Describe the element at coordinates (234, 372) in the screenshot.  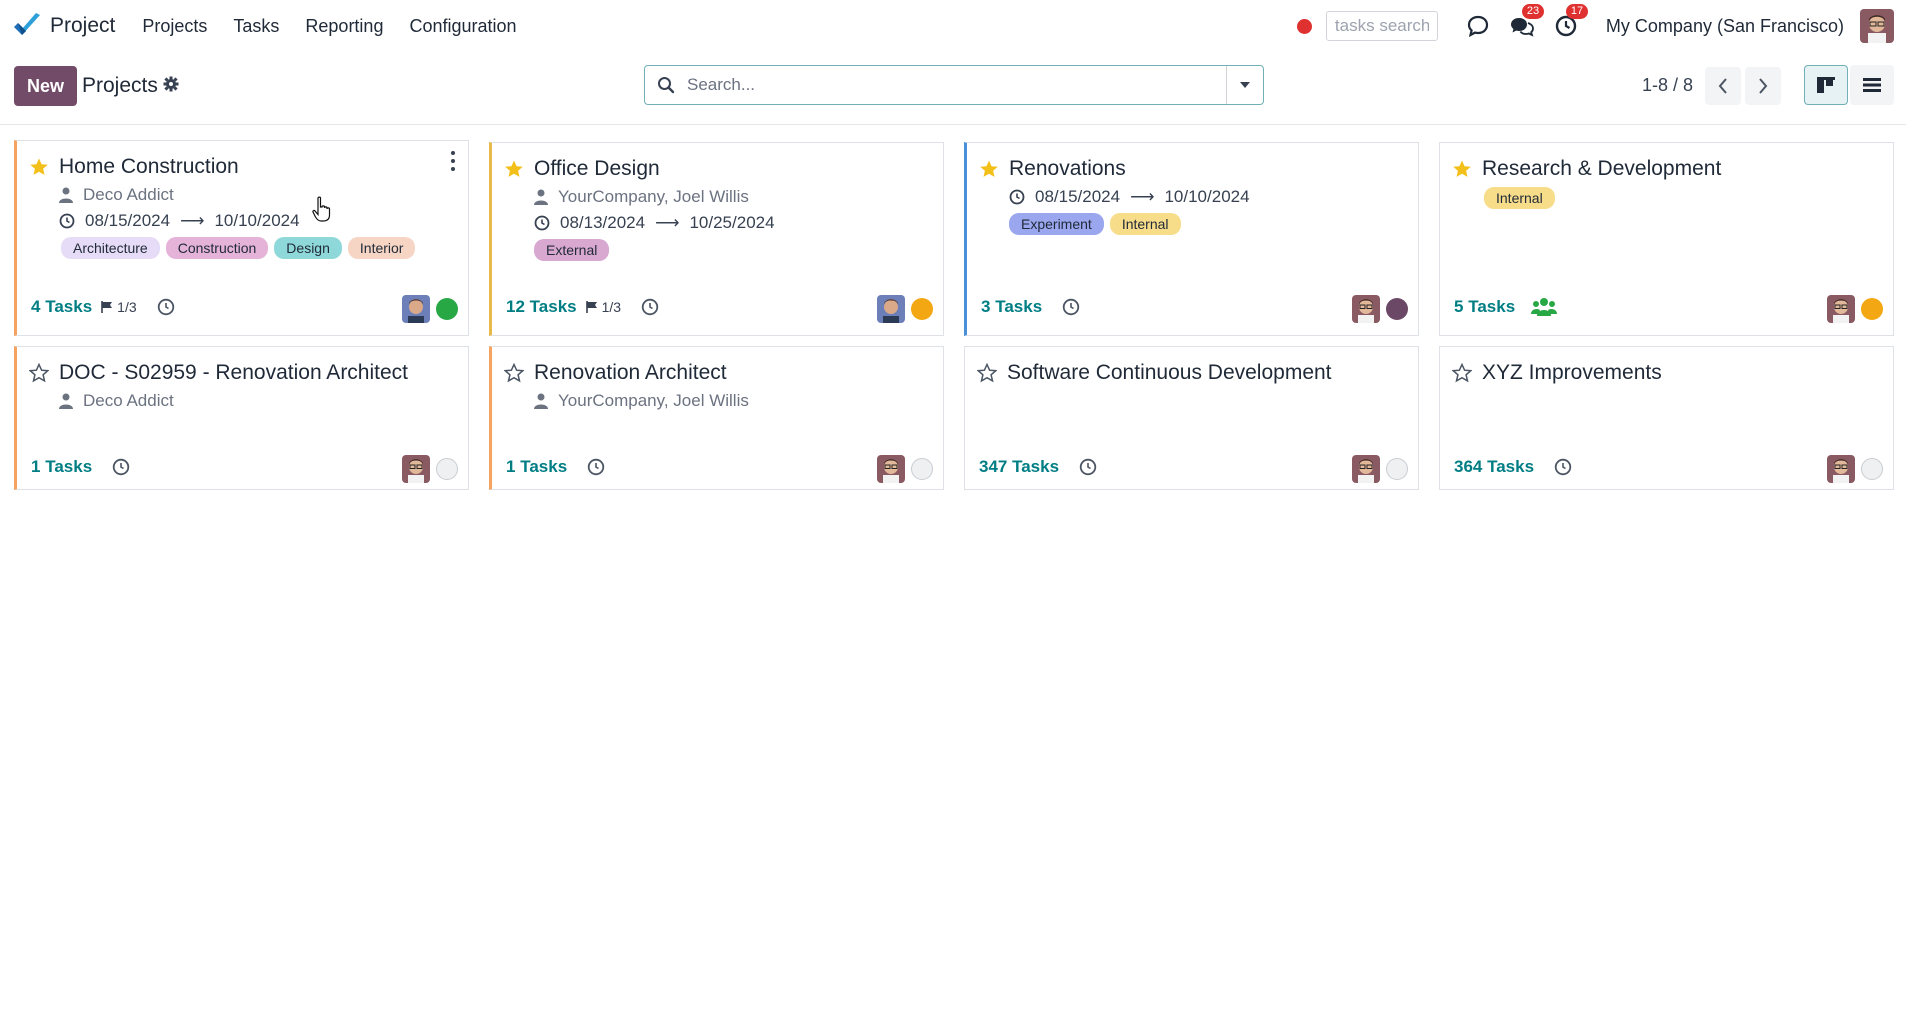
I see `project-title: DOC - S02959 - Renovation Architect` at that location.